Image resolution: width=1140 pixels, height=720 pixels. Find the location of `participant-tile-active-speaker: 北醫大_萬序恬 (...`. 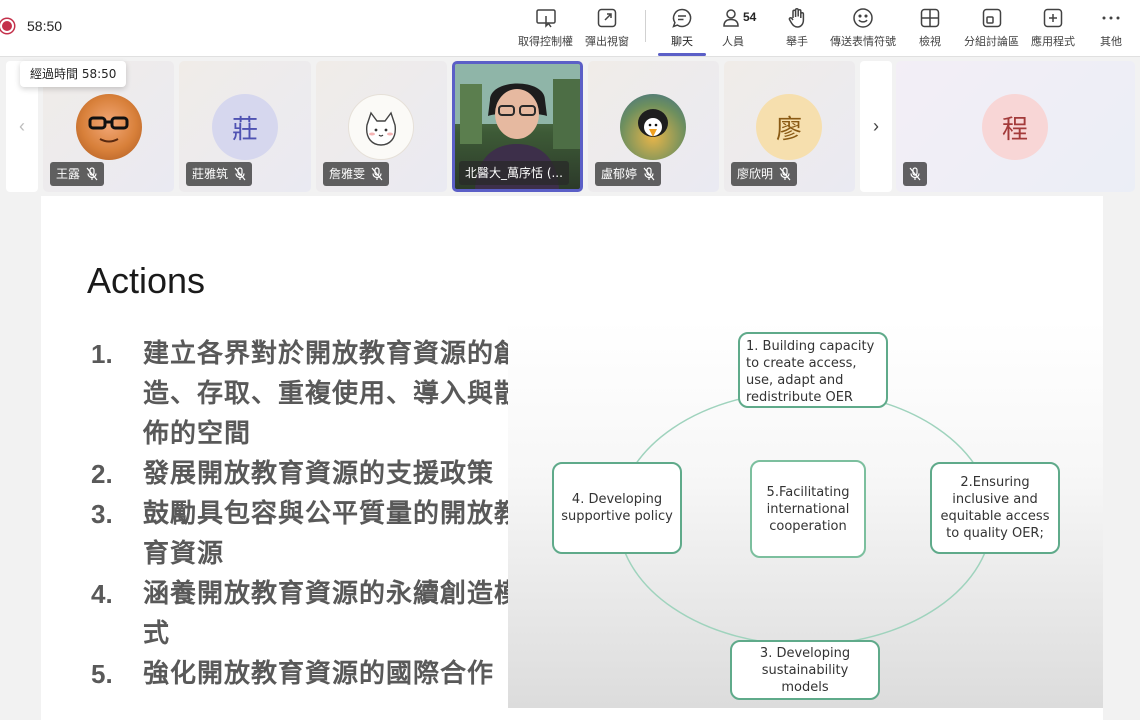

participant-tile-active-speaker: 北醫大_萬序恬 (... is located at coordinates (517, 126).